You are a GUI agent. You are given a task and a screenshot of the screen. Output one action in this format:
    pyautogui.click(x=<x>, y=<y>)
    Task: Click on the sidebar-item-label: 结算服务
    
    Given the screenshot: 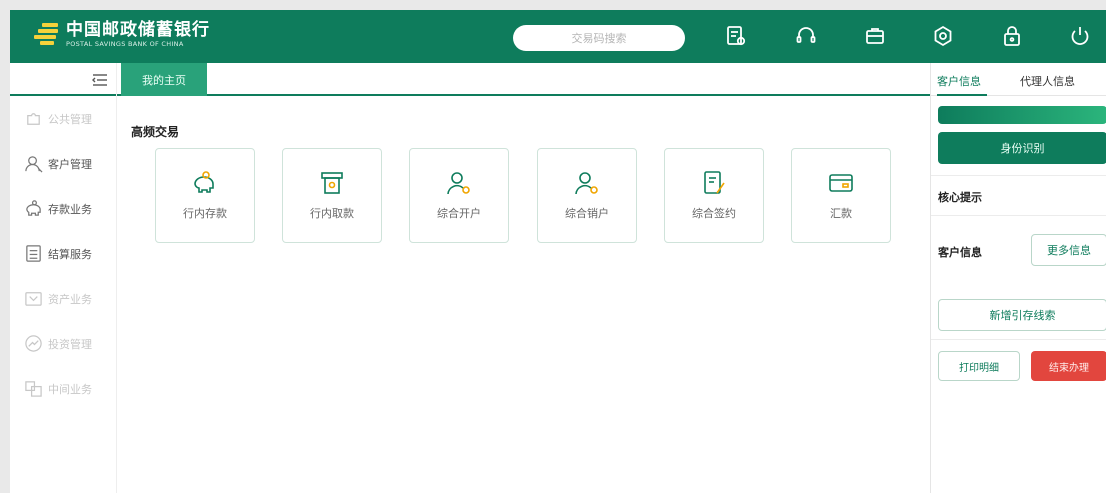 What is the action you would take?
    pyautogui.click(x=70, y=254)
    